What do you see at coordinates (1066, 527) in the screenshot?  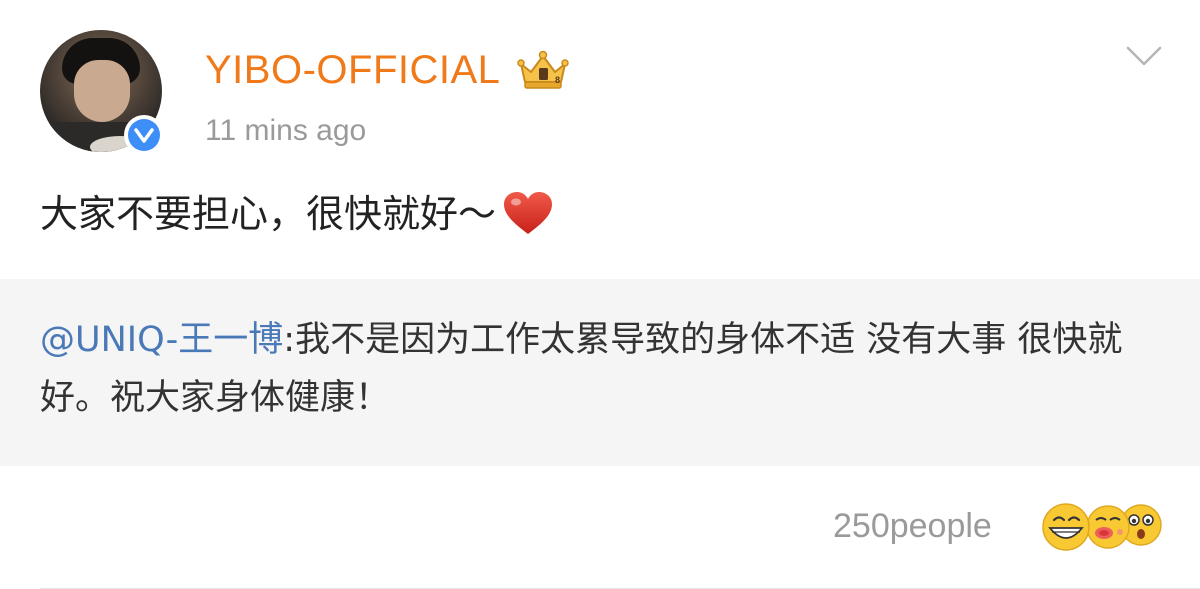 I see `grinning-face-icon` at bounding box center [1066, 527].